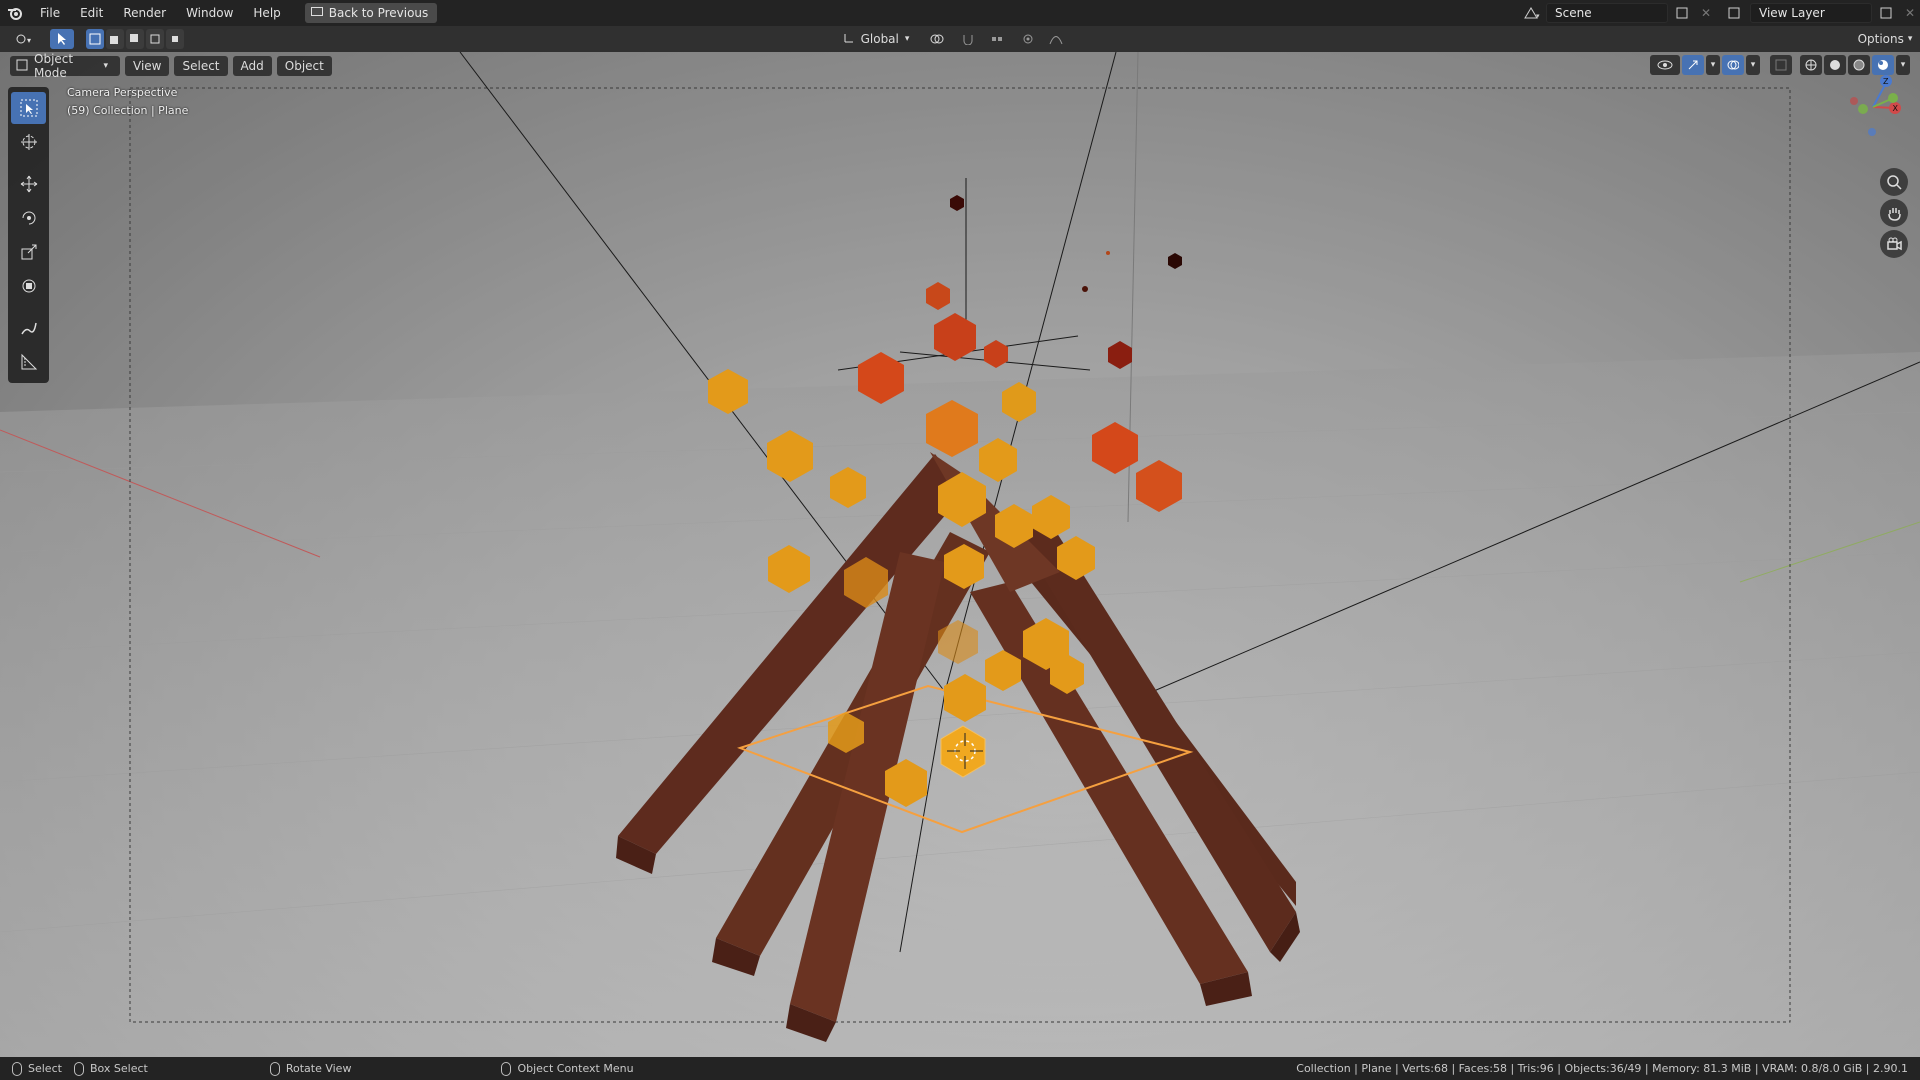 The height and width of the screenshot is (1080, 1920). I want to click on orientation-icon, so click(849, 39).